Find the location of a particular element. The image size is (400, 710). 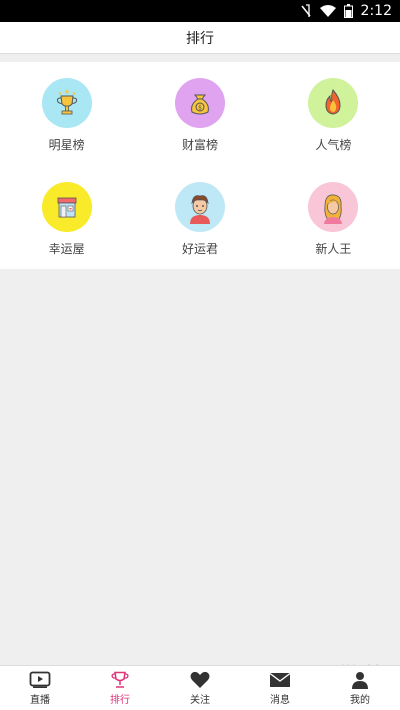

battery-icon is located at coordinates (348, 11).